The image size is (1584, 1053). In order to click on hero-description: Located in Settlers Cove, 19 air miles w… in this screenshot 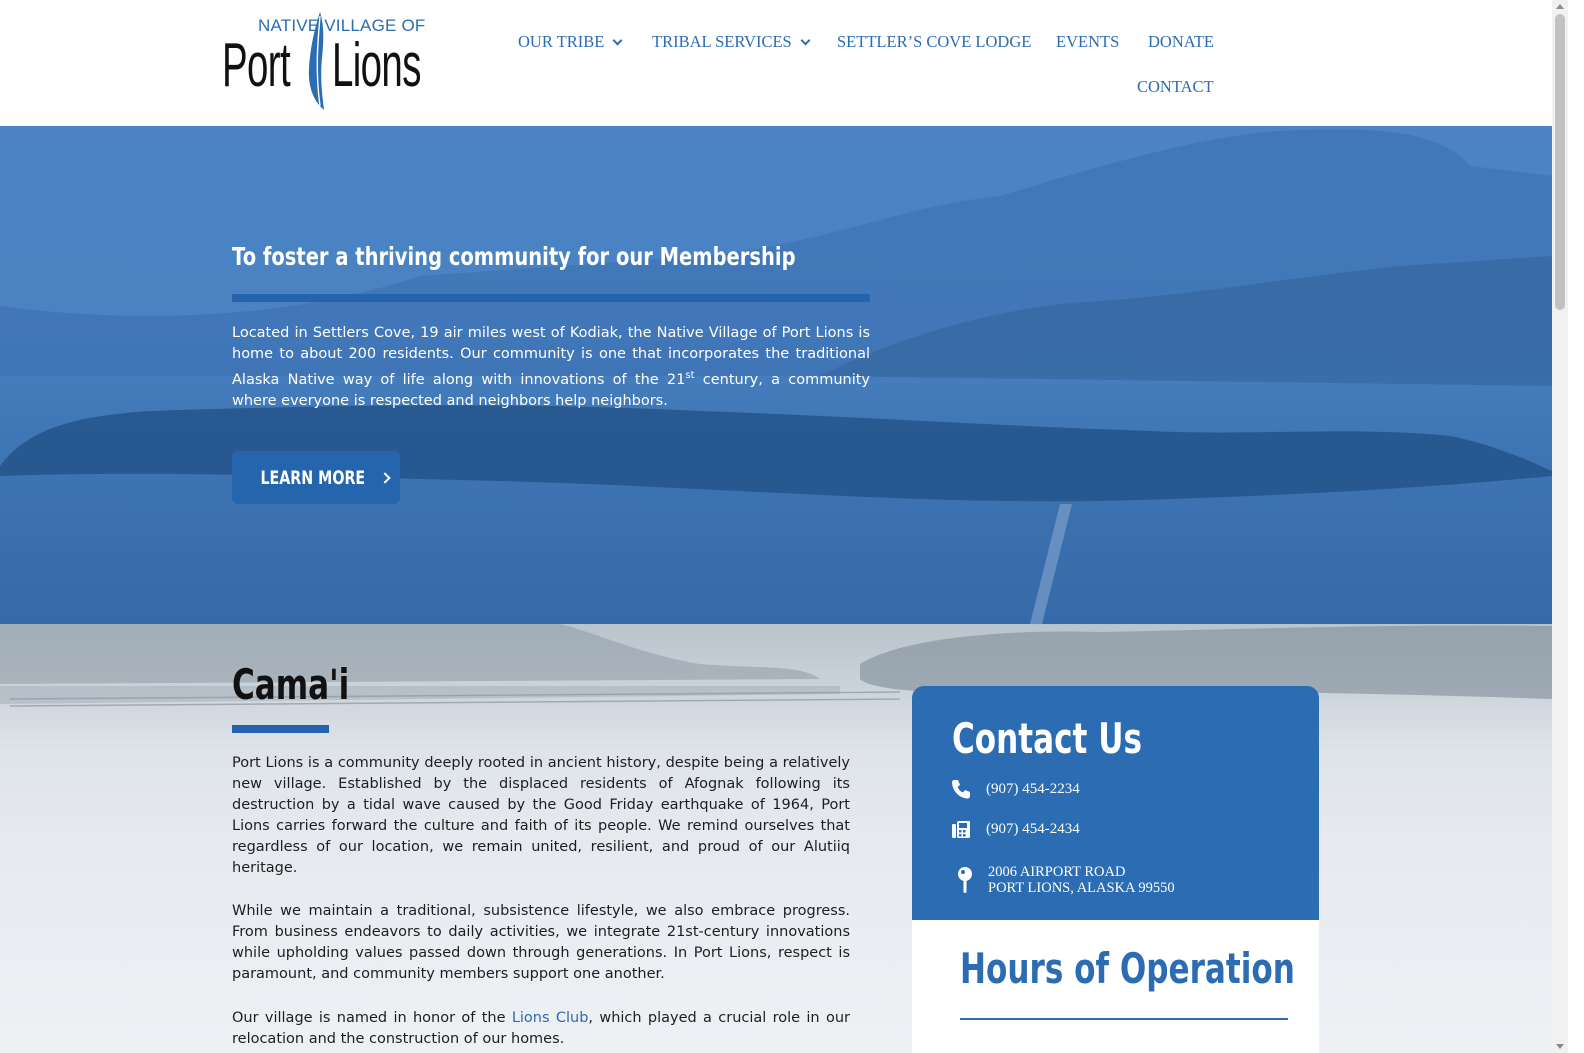, I will do `click(551, 367)`.